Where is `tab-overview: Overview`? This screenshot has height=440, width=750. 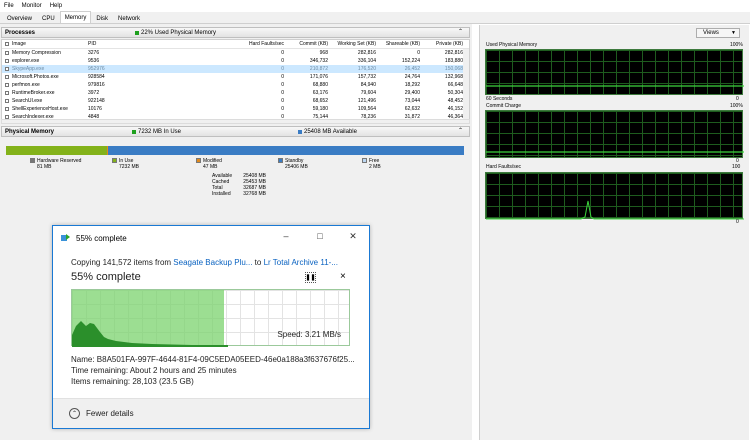 tab-overview: Overview is located at coordinates (19, 18).